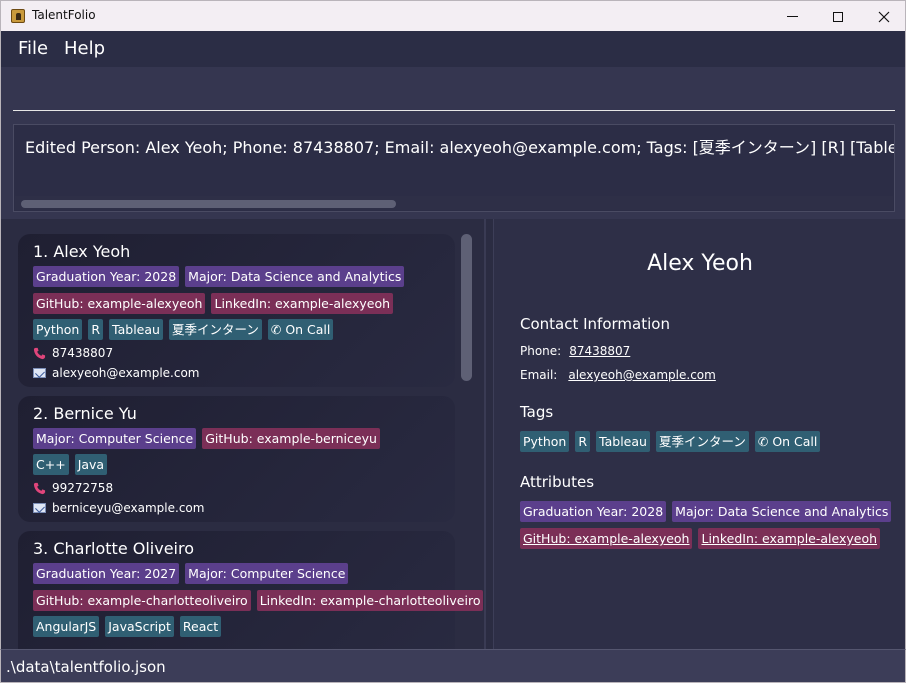 The image size is (906, 683). I want to click on email-label: Email:, so click(539, 375).